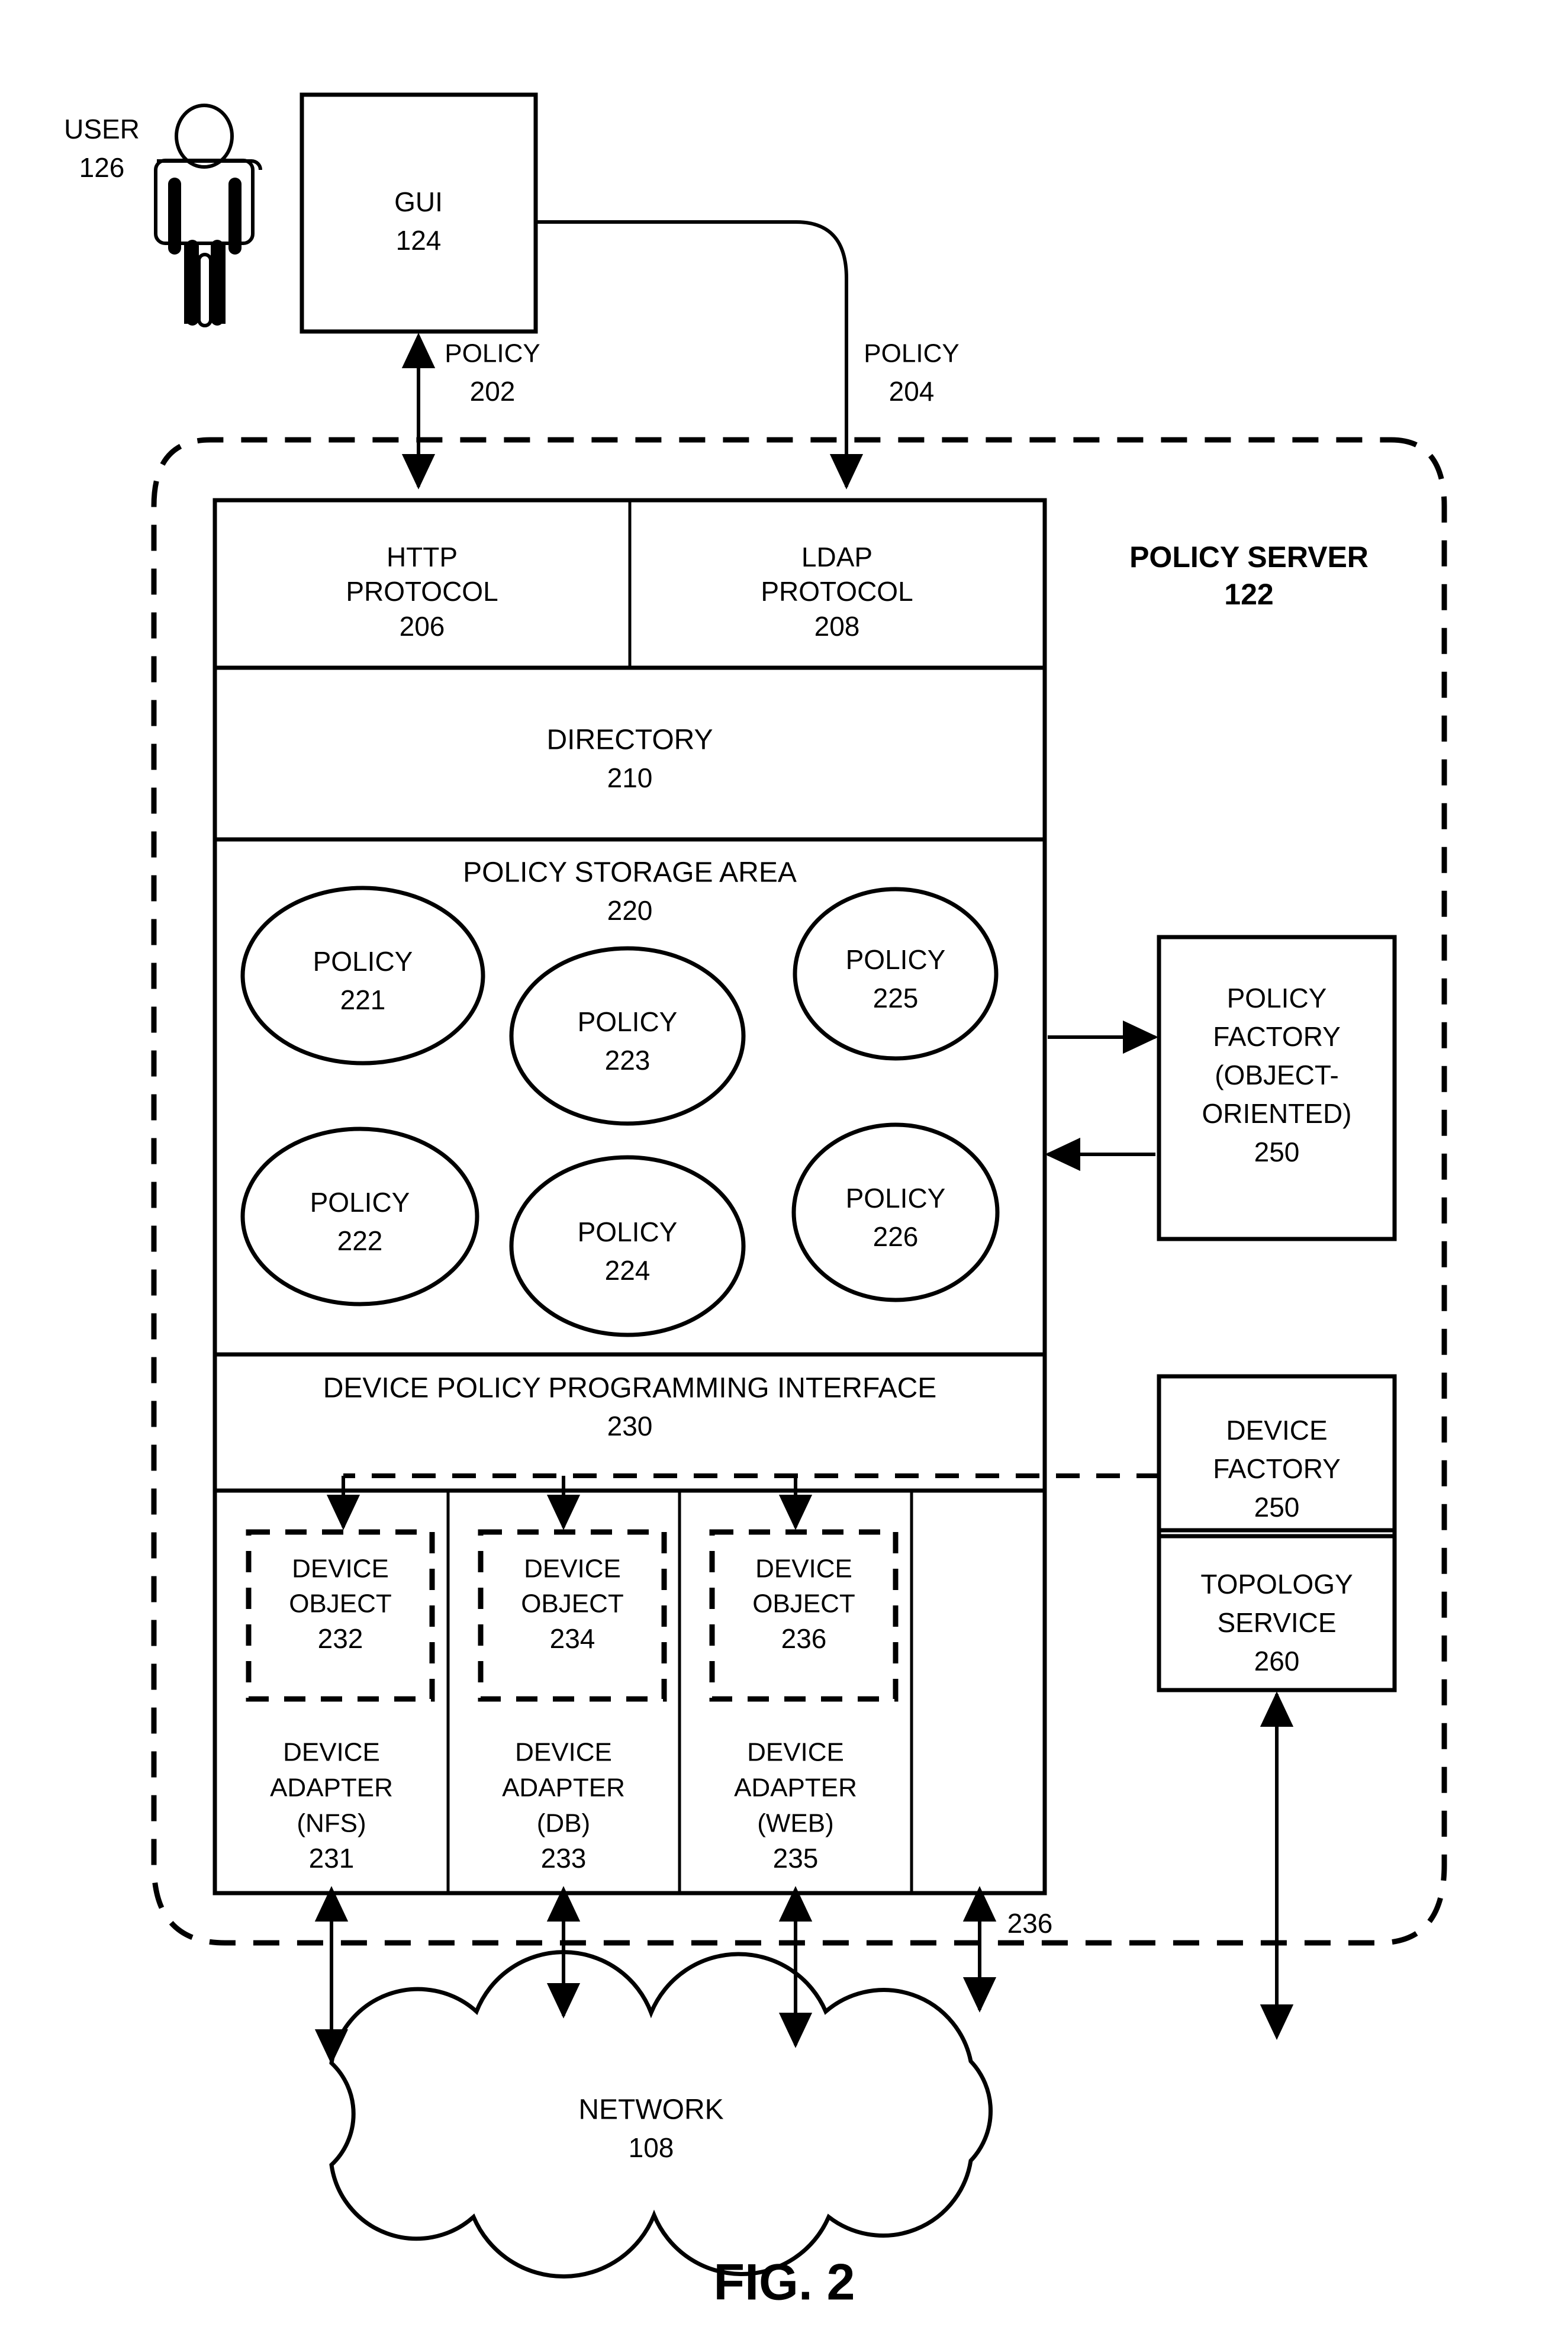  I want to click on dppi-ref: 230, so click(630, 1426).